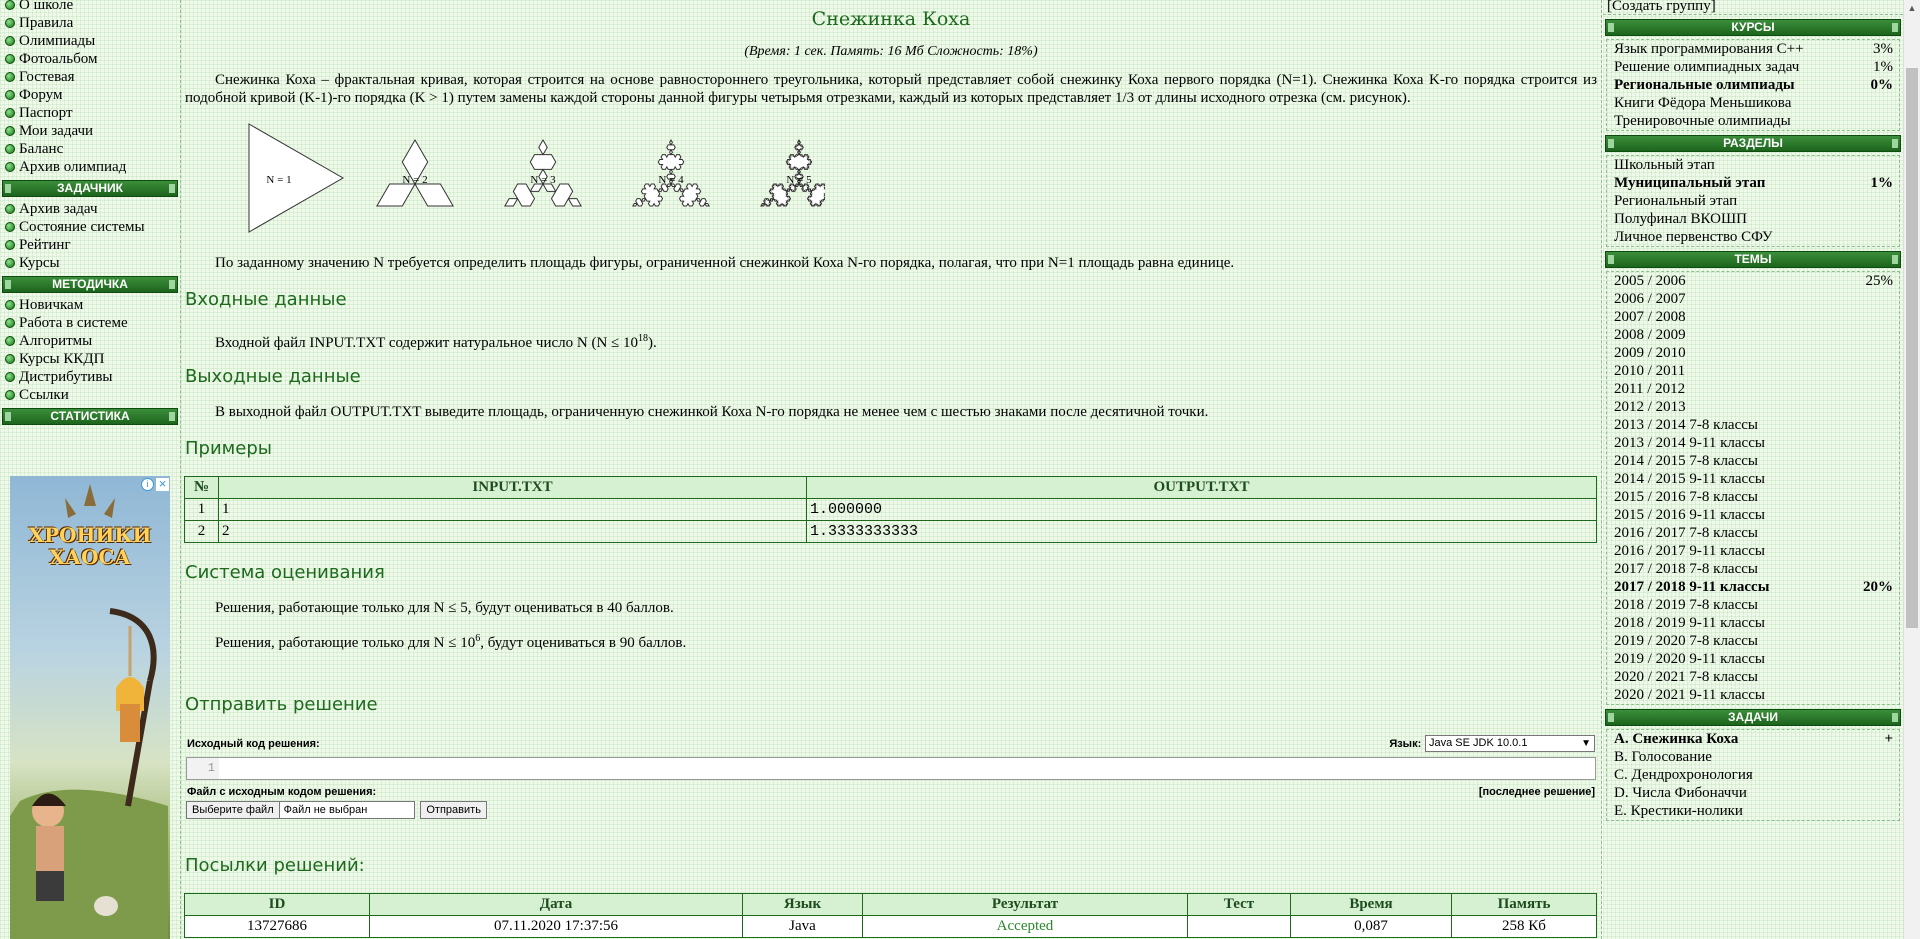 The image size is (1920, 939). What do you see at coordinates (90, 23) in the screenshot?
I see `menu-item-rules: Правила` at bounding box center [90, 23].